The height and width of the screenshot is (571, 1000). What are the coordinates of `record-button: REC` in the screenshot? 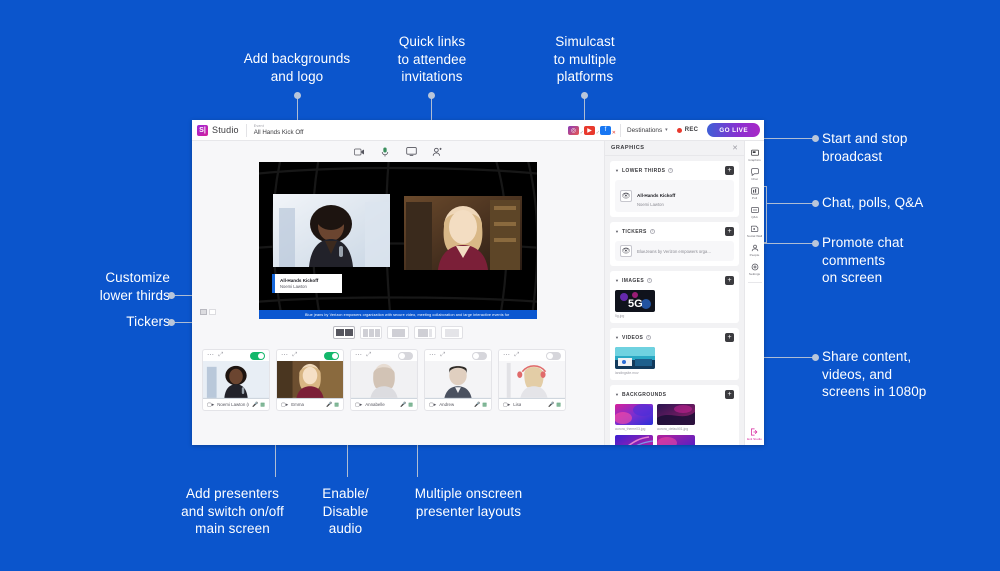 It's located at (687, 130).